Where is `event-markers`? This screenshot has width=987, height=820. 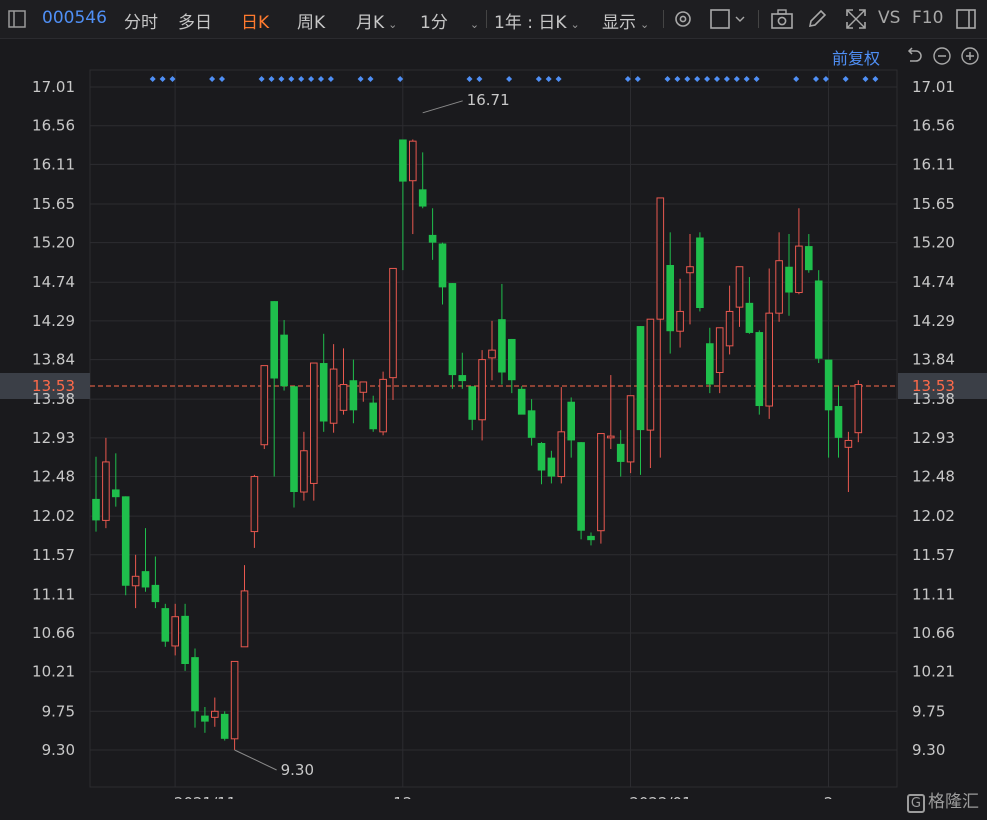
event-markers is located at coordinates (514, 79).